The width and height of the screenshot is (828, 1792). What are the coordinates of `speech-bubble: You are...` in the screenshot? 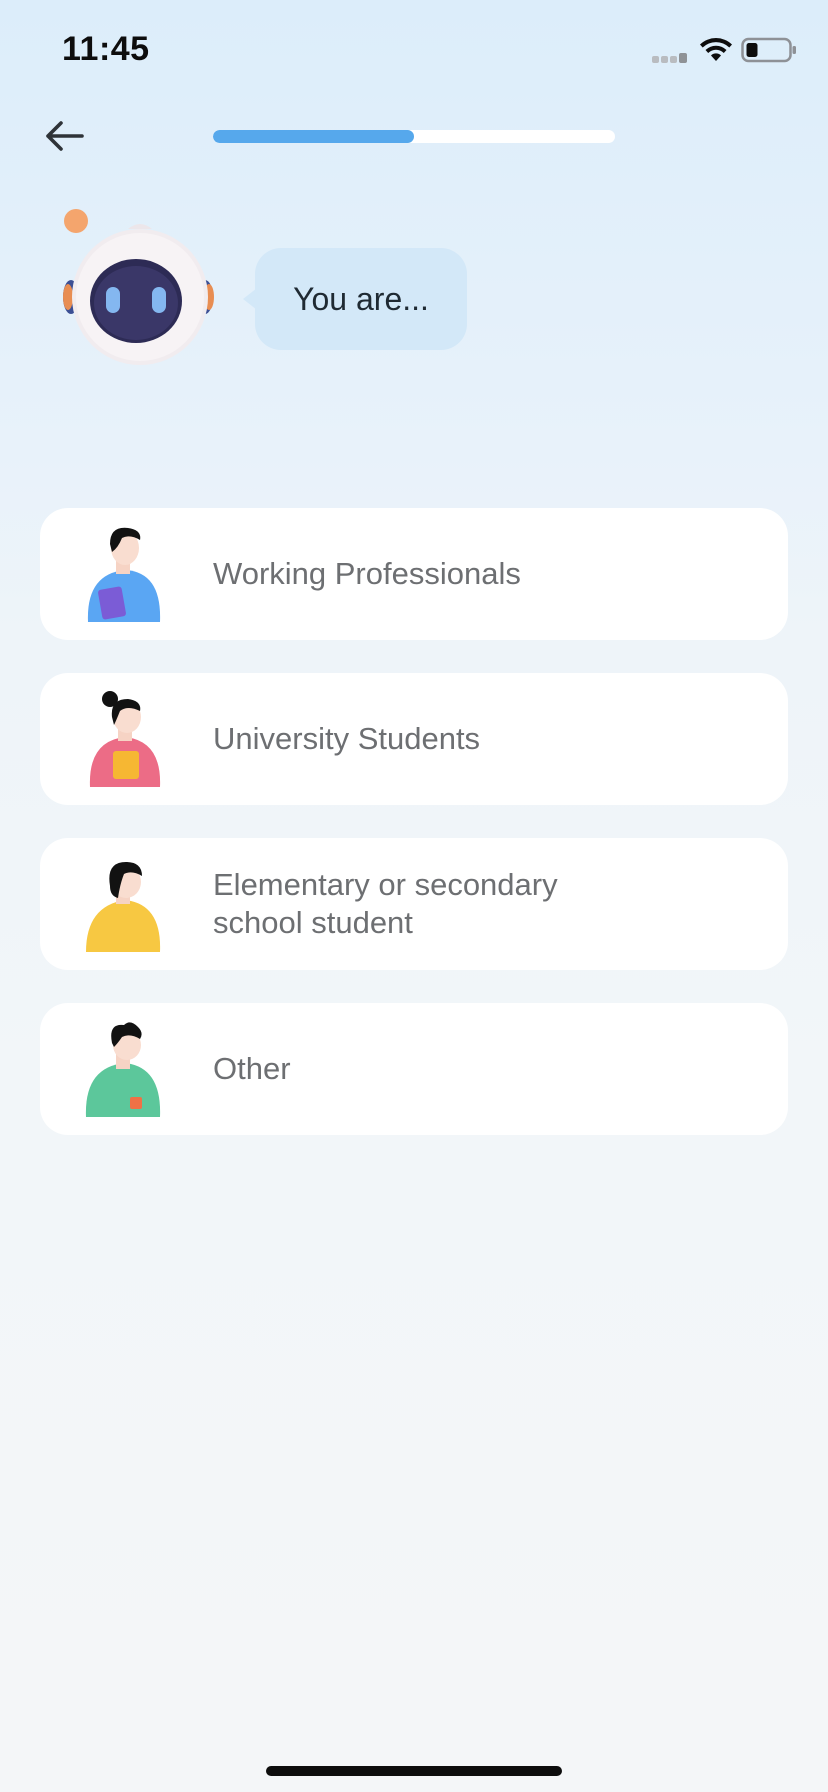 It's located at (355, 299).